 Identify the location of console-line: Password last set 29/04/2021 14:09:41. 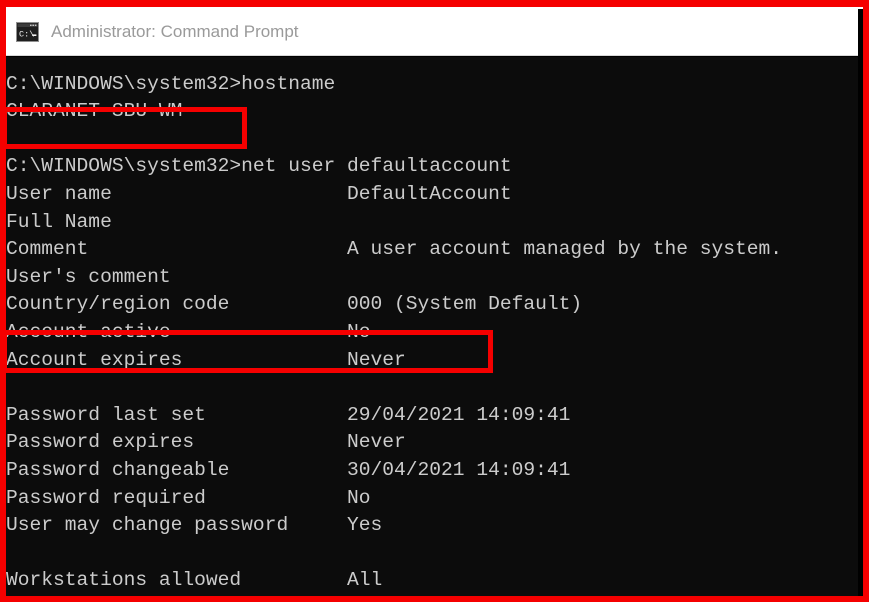
(431, 416).